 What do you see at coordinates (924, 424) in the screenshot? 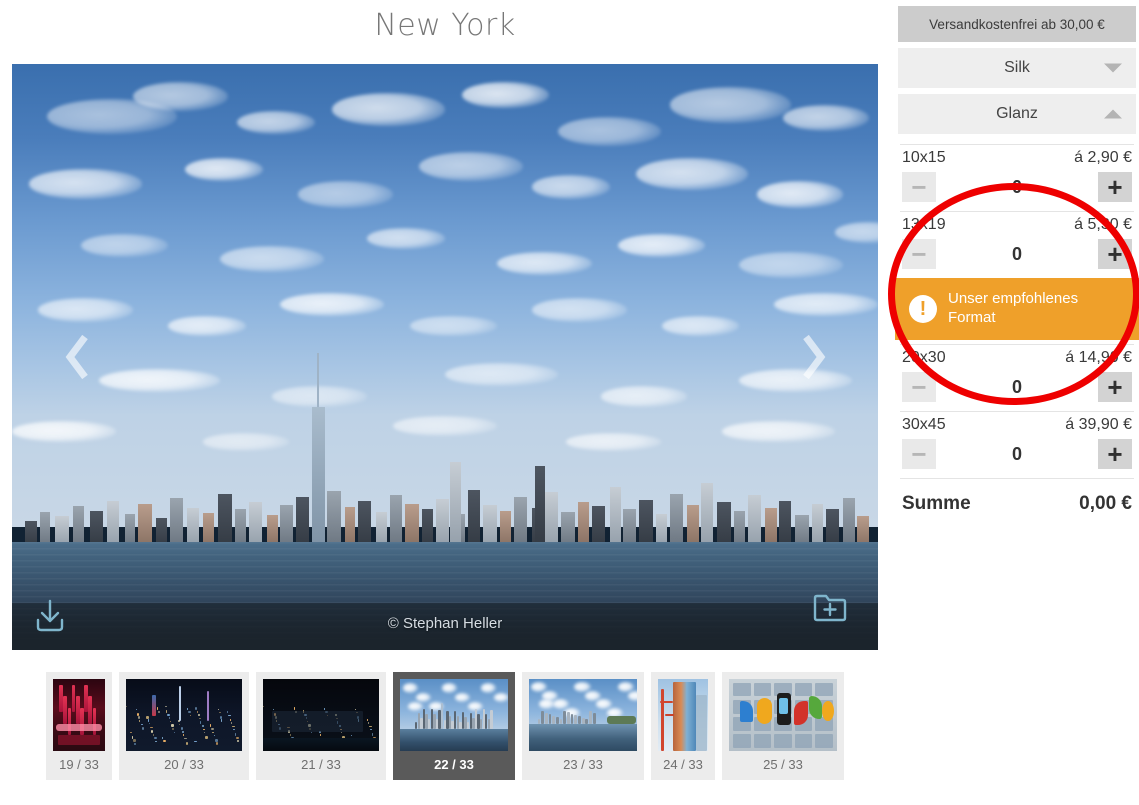
I see `format-size: 30x45` at bounding box center [924, 424].